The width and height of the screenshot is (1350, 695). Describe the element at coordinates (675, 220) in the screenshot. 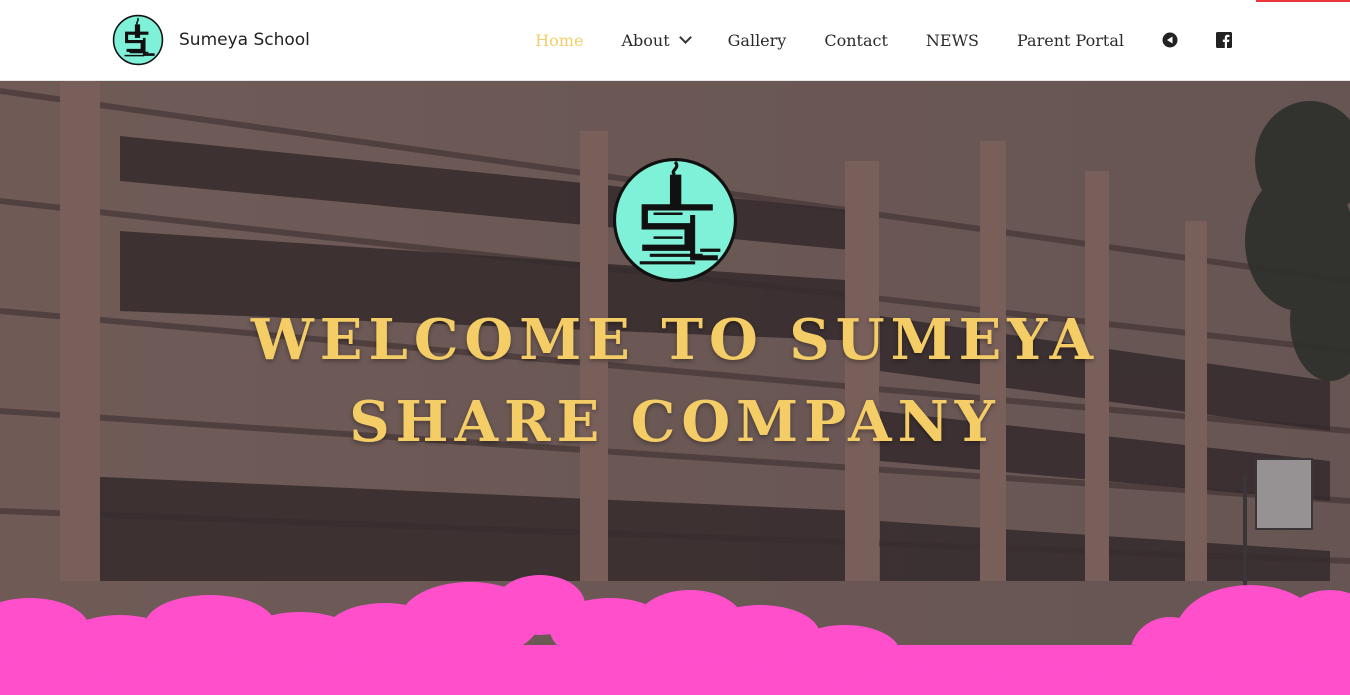

I see `school-emblem-icon` at that location.